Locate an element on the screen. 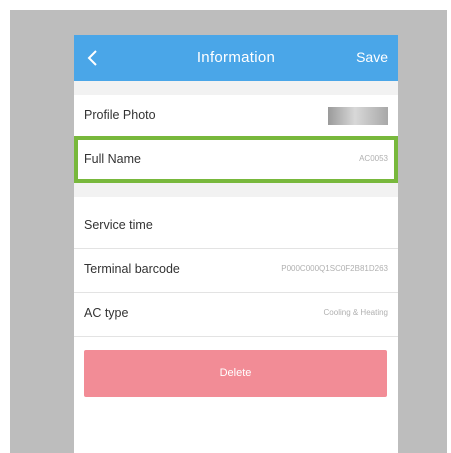 Image resolution: width=451 pixels, height=453 pixels. page-title: Information is located at coordinates (236, 57).